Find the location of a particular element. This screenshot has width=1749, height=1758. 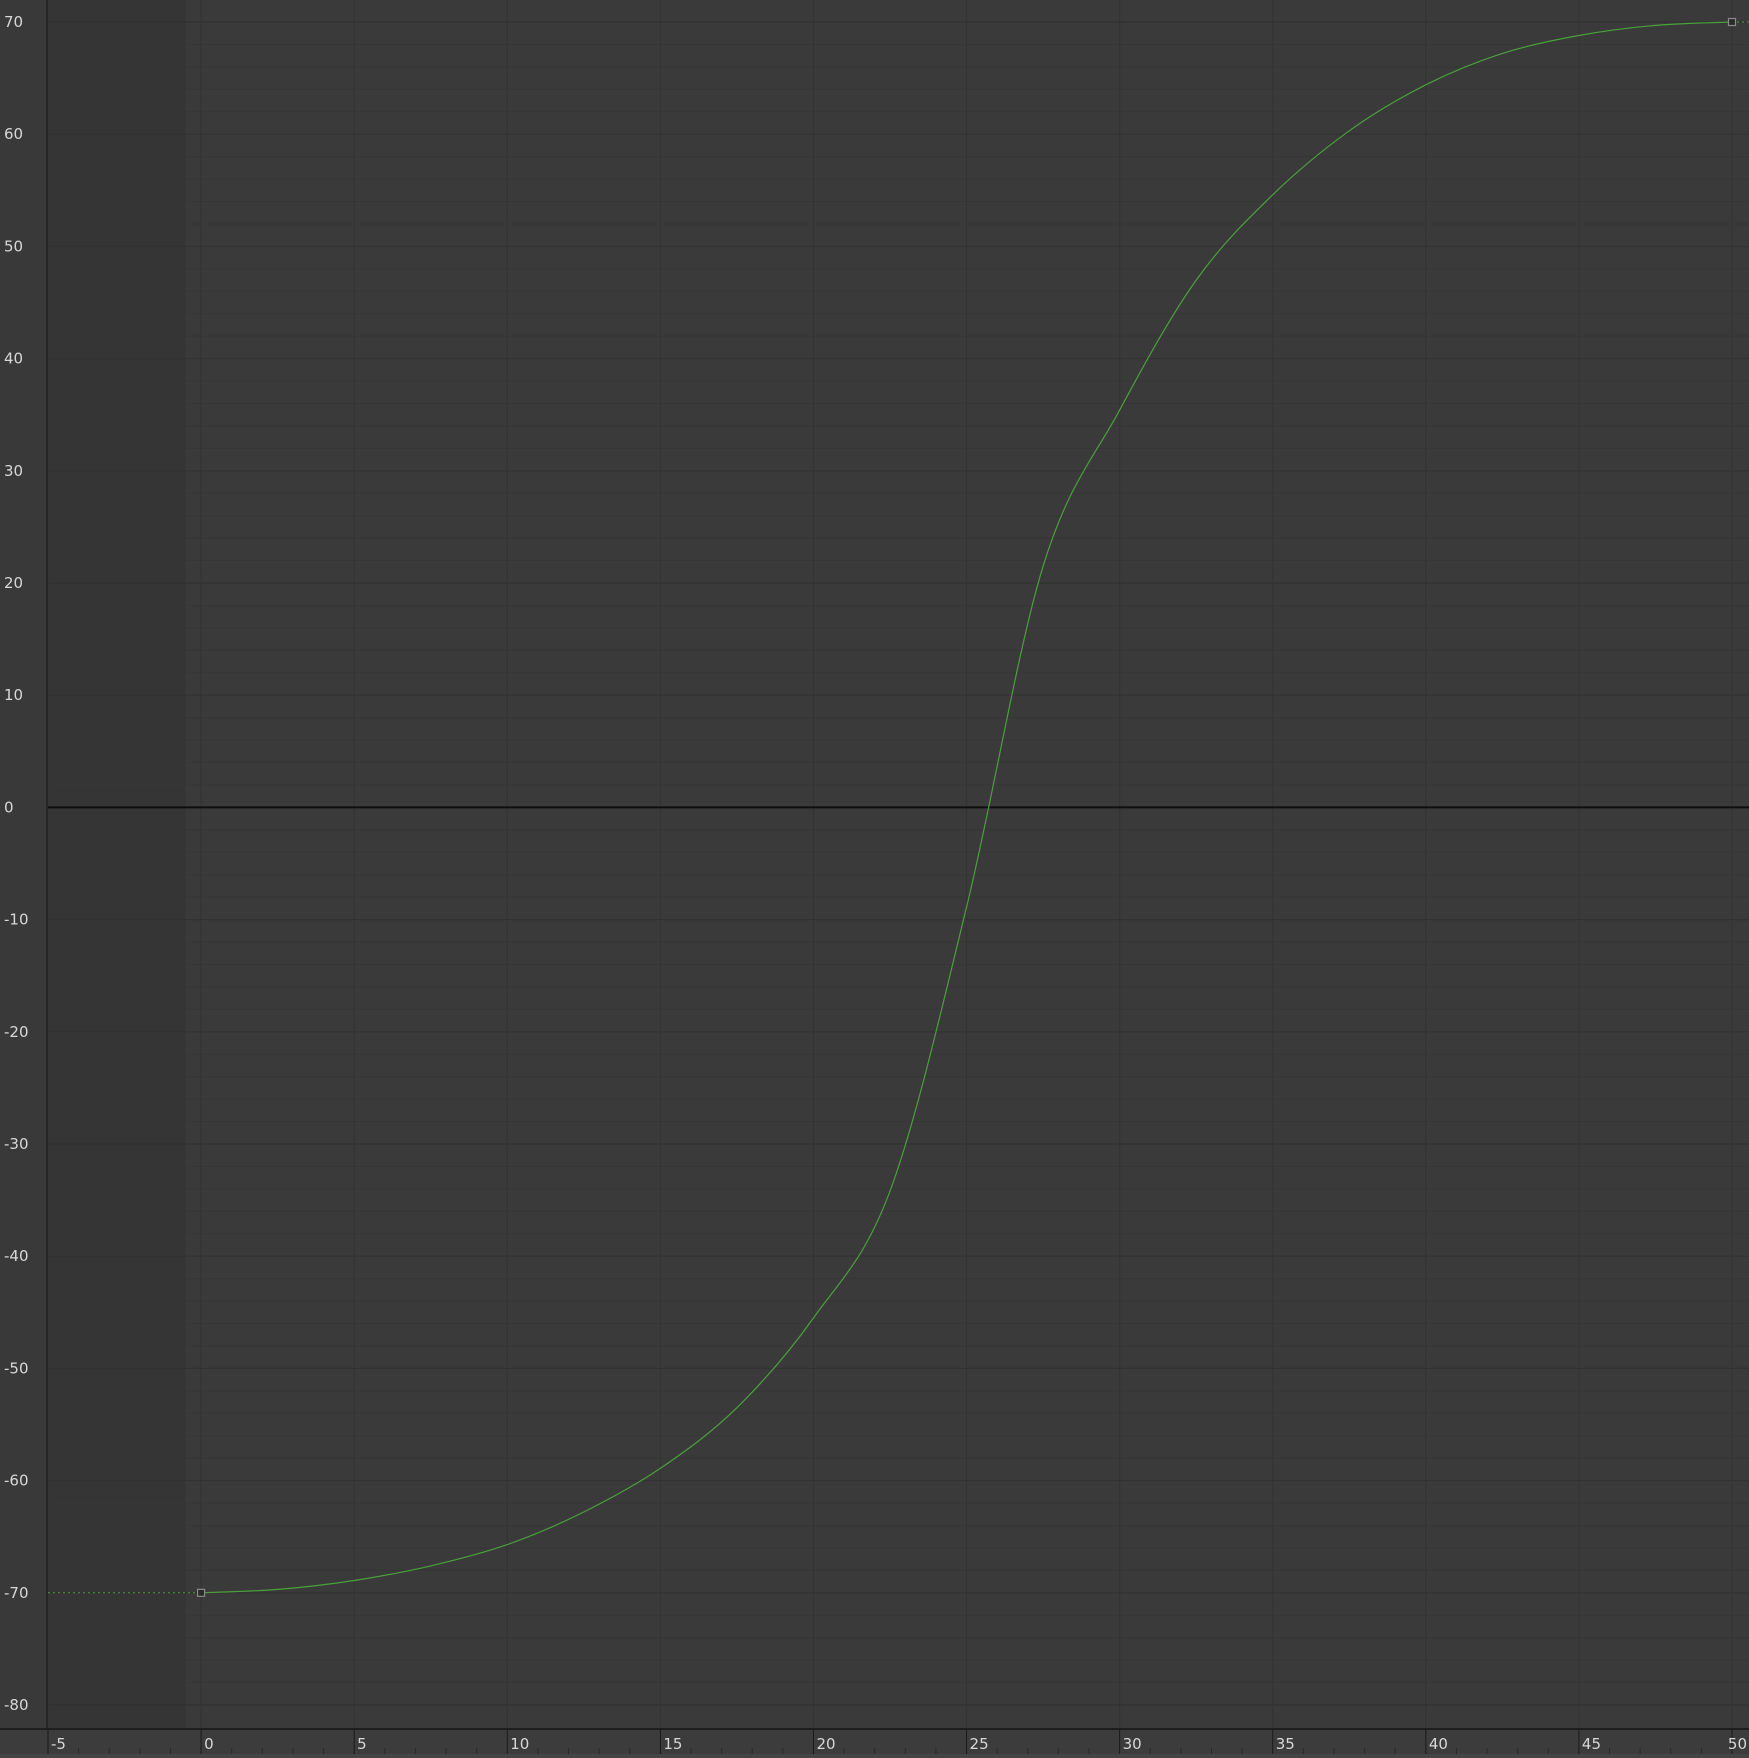

y-tick-label: 0 is located at coordinates (9, 807).